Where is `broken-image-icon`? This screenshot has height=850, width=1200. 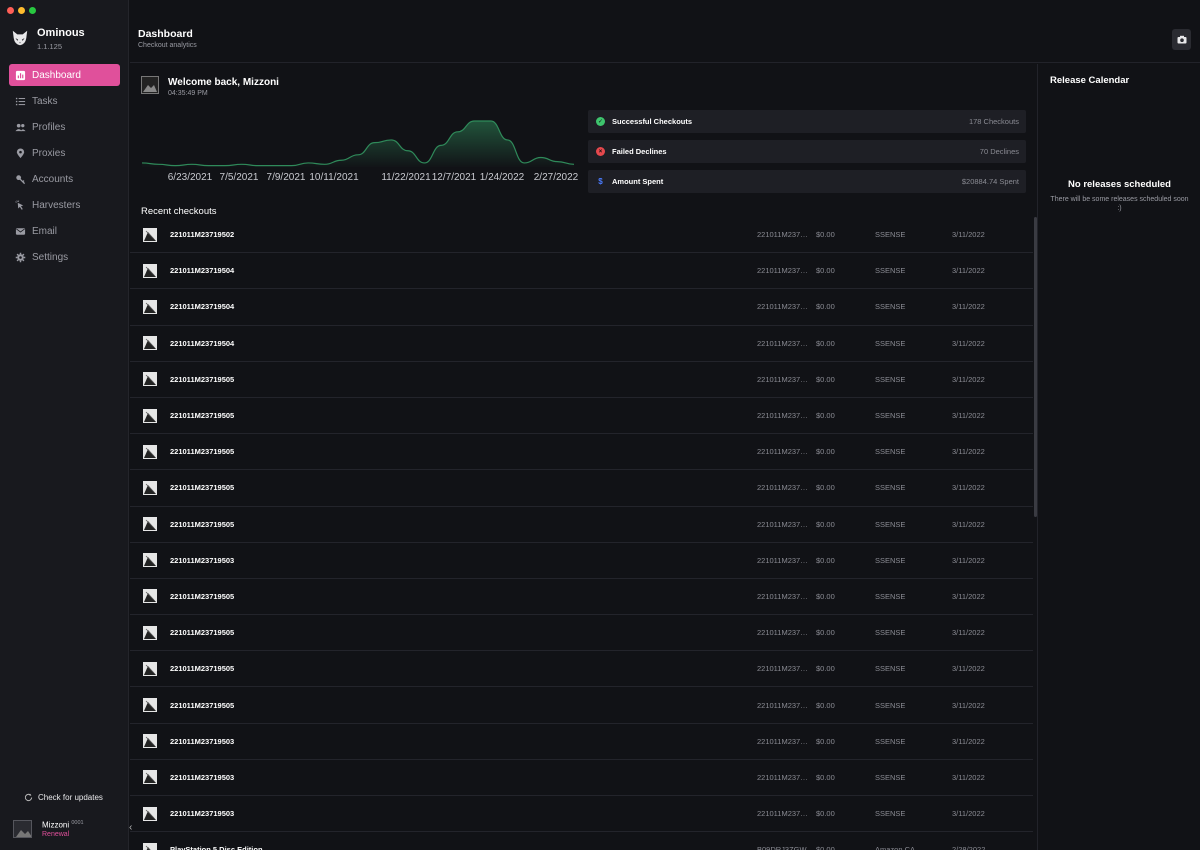 broken-image-icon is located at coordinates (150, 88).